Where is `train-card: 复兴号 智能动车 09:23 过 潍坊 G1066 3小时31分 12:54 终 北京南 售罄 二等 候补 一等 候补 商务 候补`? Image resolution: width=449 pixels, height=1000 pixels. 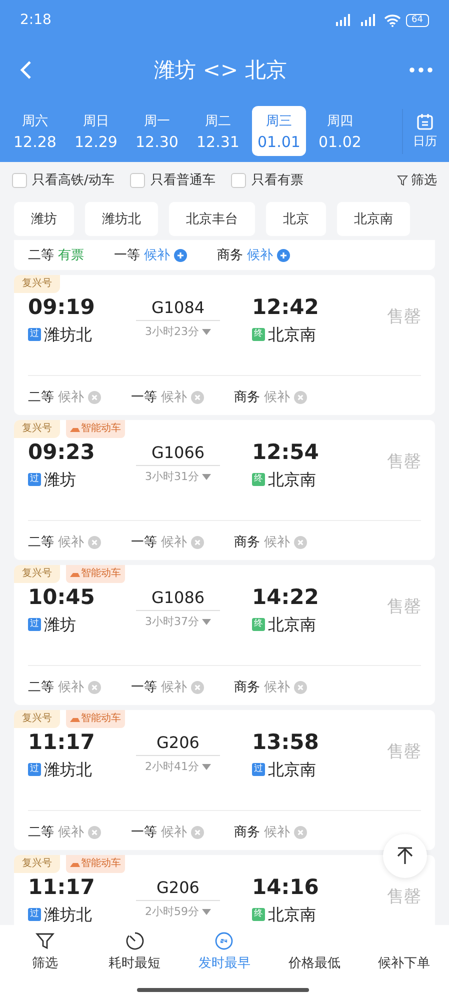 train-card: 复兴号 智能动车 09:23 过 潍坊 G1066 3小时31分 12:54 终 北京南 售罄 二等 候补 一等 候补 商务 候补 is located at coordinates (224, 490).